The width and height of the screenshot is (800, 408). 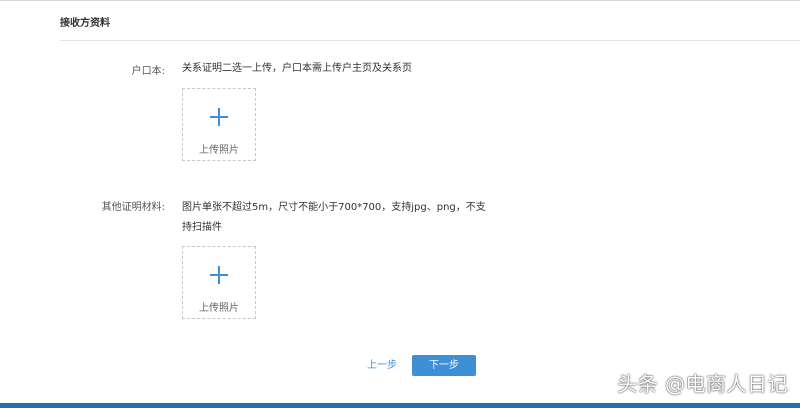 What do you see at coordinates (400, 0) in the screenshot?
I see `top-border` at bounding box center [400, 0].